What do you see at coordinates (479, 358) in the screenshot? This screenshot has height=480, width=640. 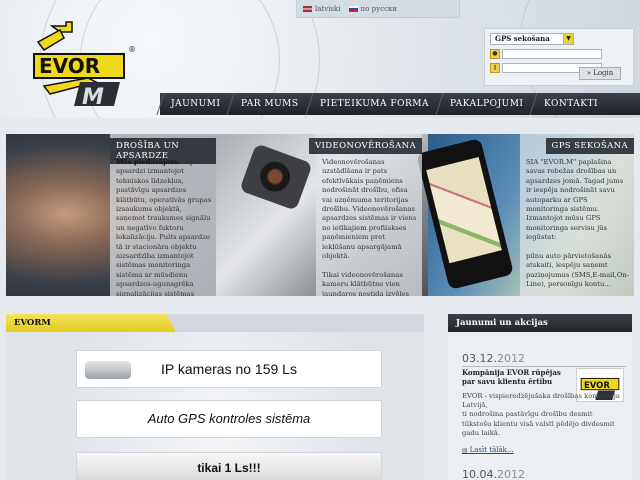 I see `news-day: 03.12.` at bounding box center [479, 358].